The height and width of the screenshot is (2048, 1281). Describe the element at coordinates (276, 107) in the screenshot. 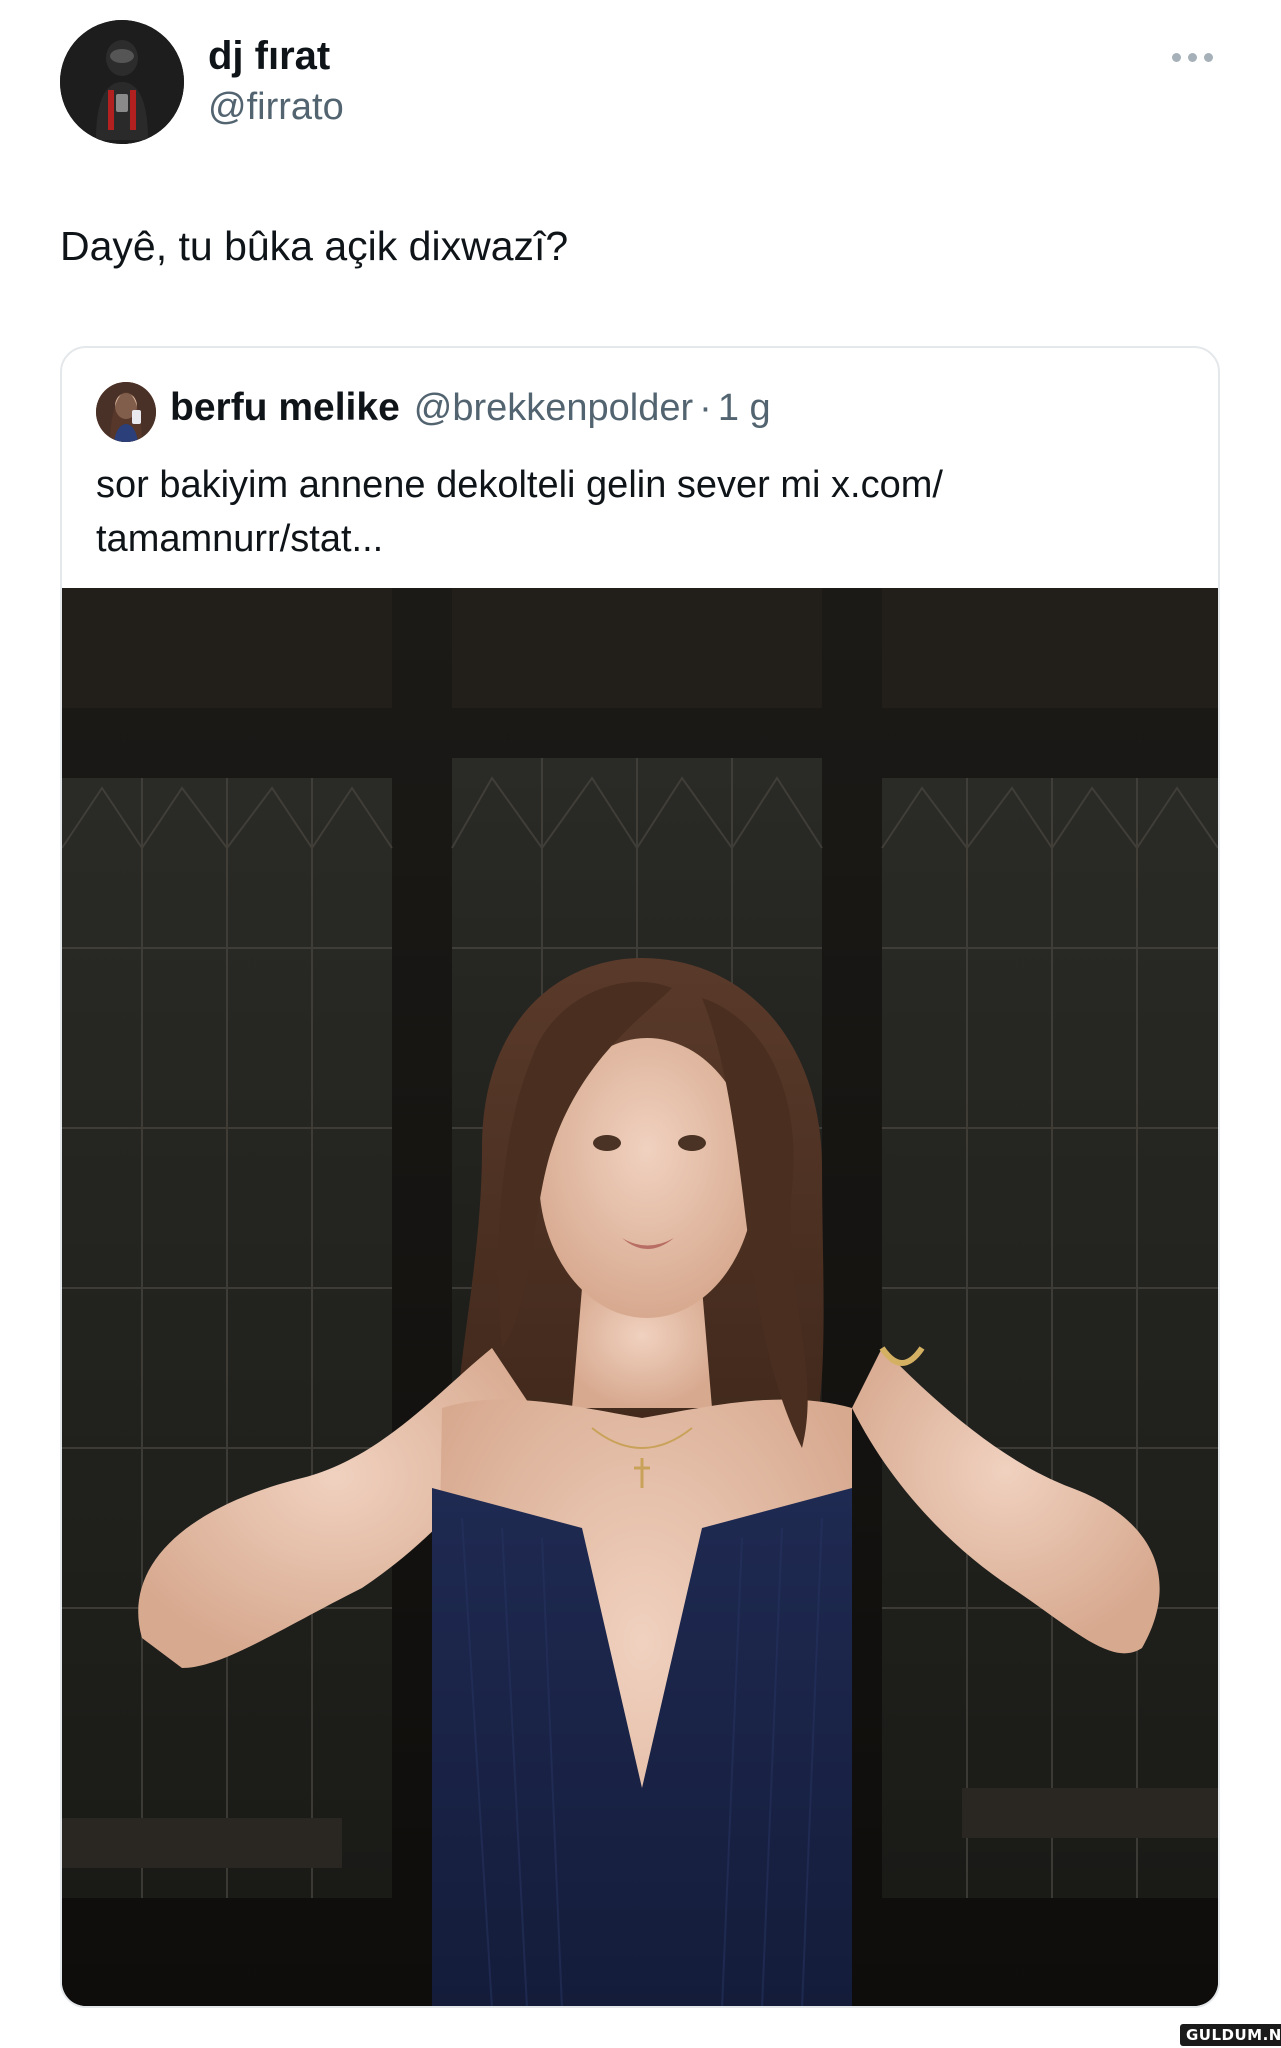

I see `author-handle: @firrato` at that location.